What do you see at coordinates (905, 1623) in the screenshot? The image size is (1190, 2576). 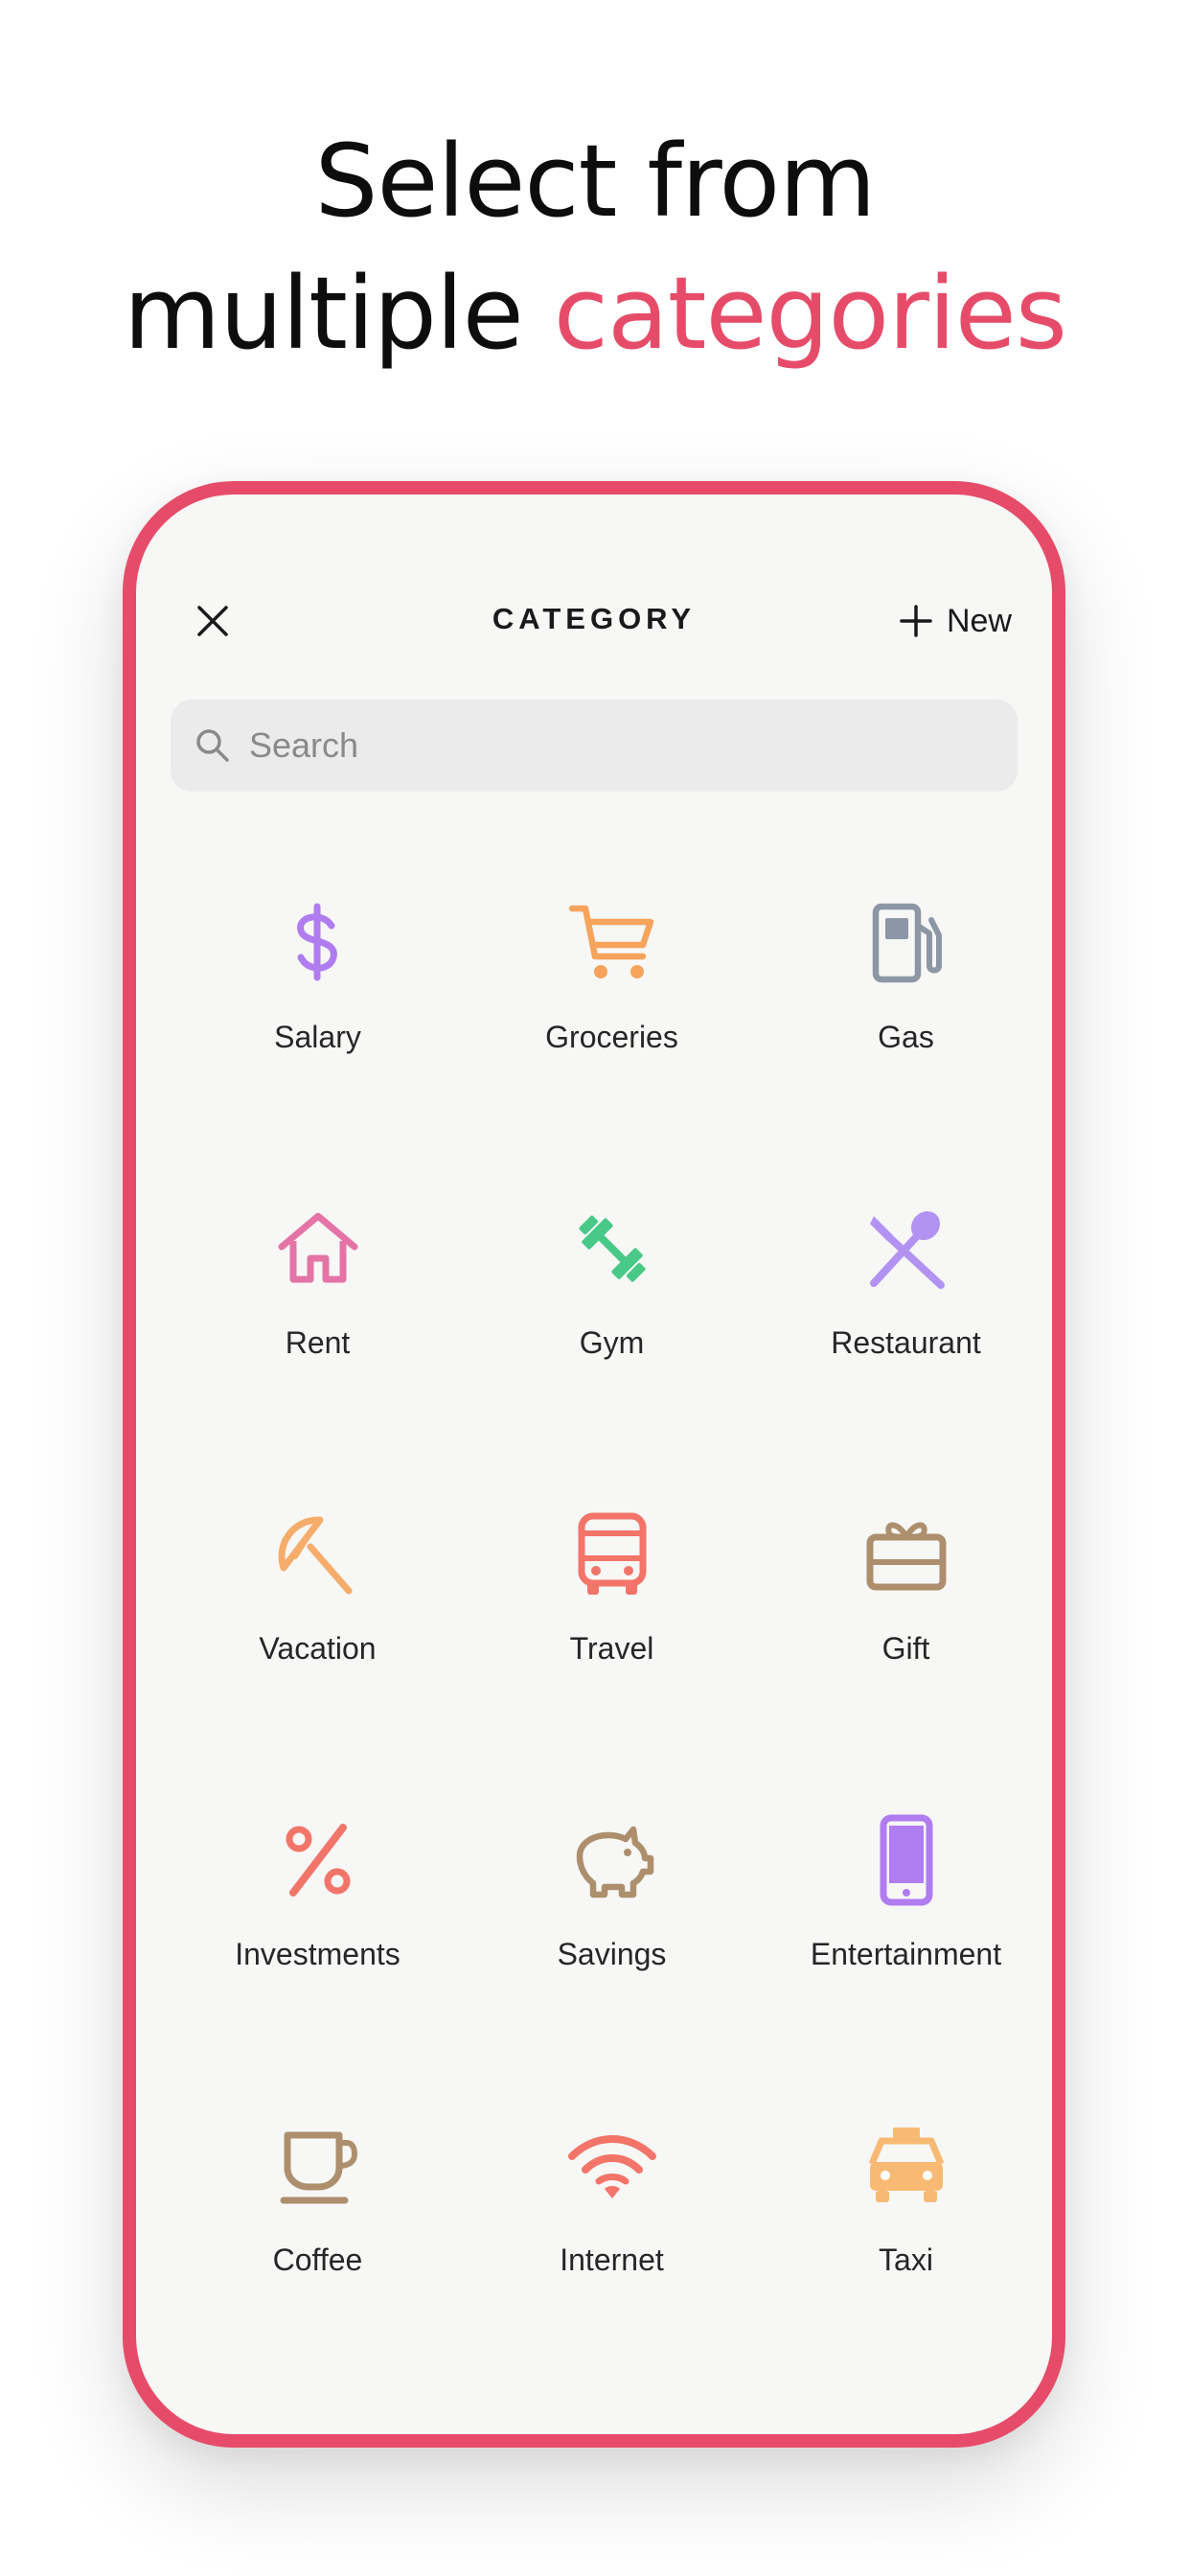 I see `category-gift: Gift` at bounding box center [905, 1623].